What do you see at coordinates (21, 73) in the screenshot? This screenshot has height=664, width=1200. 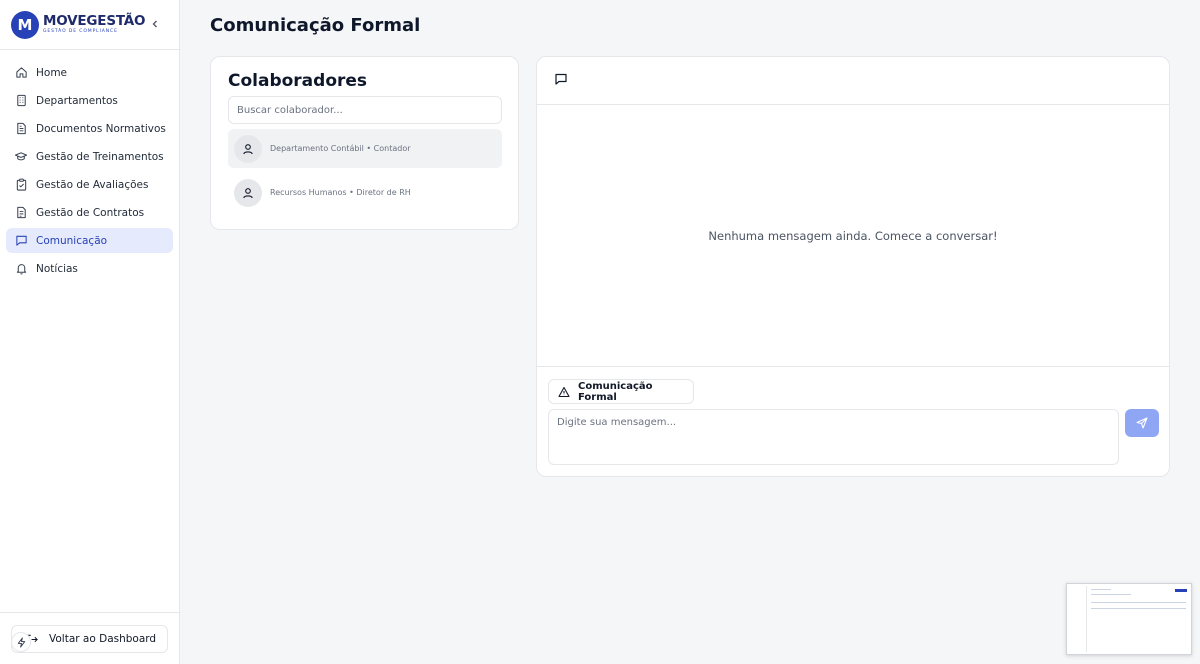 I see `home-icon` at bounding box center [21, 73].